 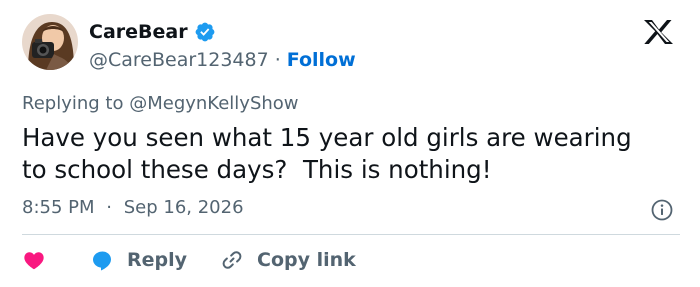 What do you see at coordinates (73, 103) in the screenshot?
I see `reply-prefix: Replying to` at bounding box center [73, 103].